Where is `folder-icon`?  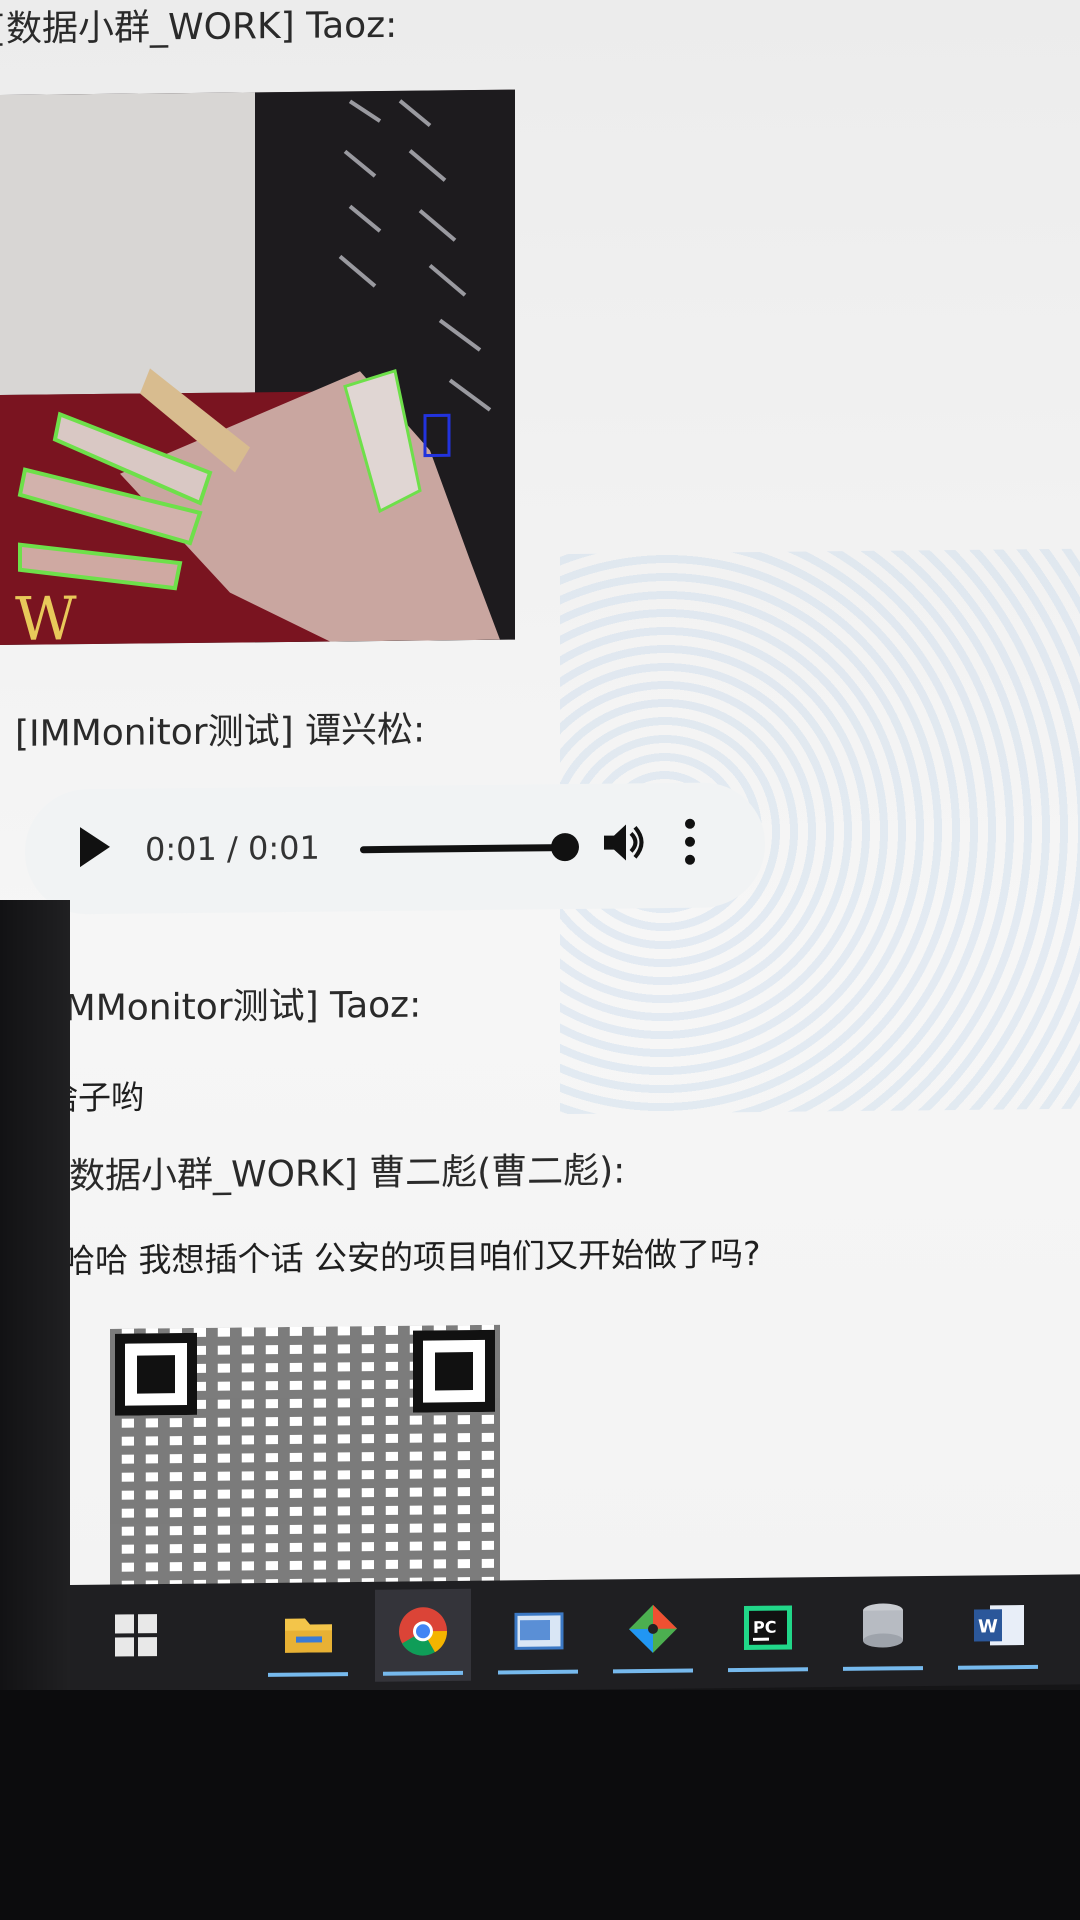
folder-icon is located at coordinates (308, 1635).